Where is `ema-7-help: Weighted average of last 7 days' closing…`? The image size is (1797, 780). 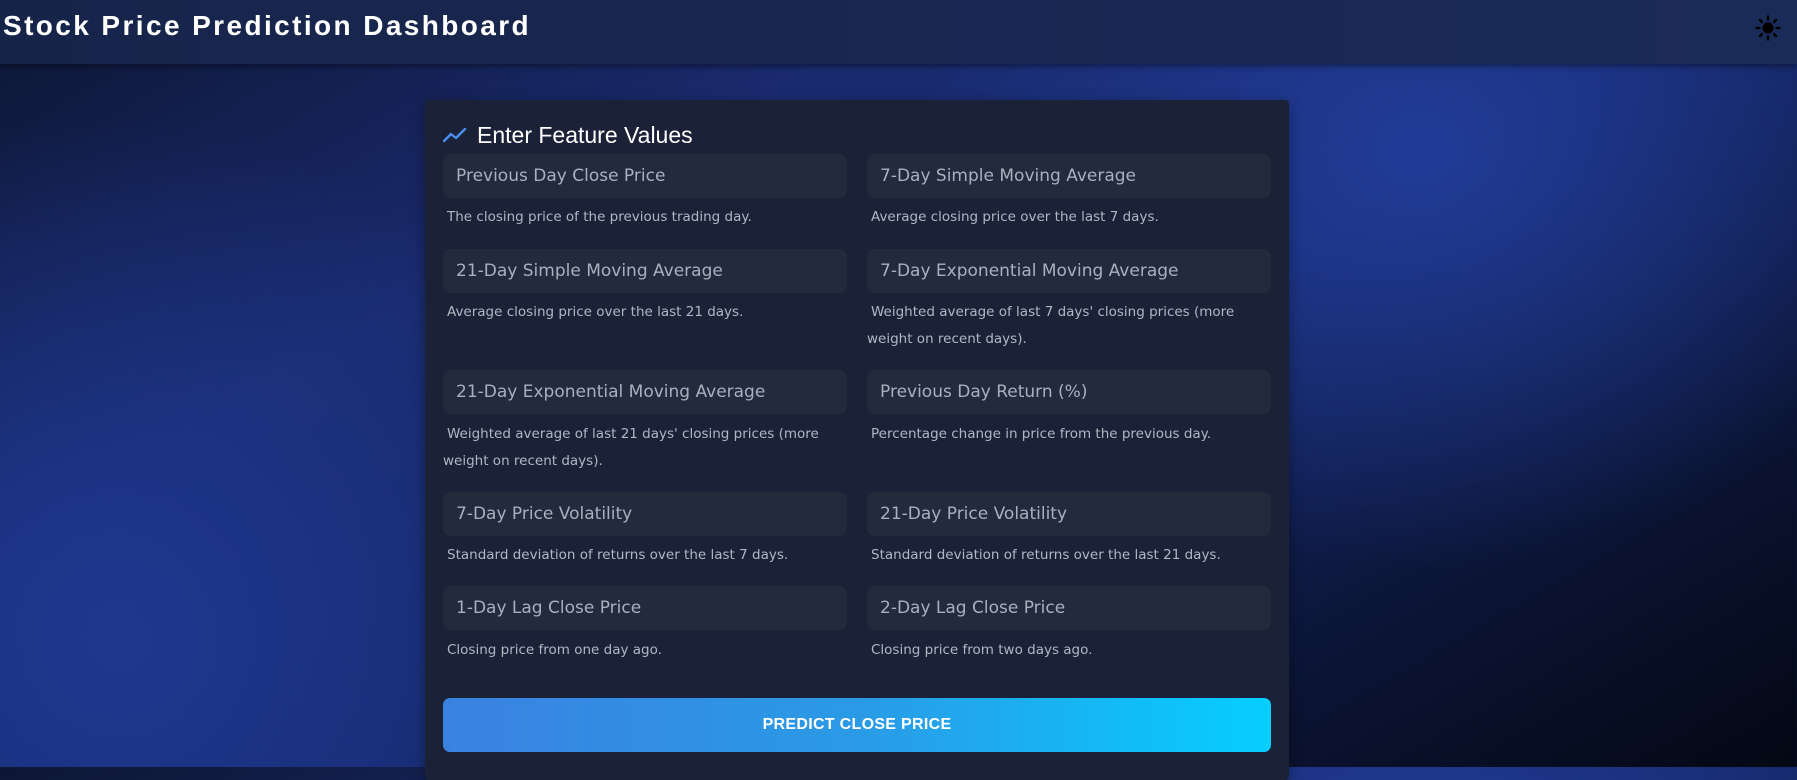
ema-7-help: Weighted average of last 7 days' closing… is located at coordinates (1051, 325).